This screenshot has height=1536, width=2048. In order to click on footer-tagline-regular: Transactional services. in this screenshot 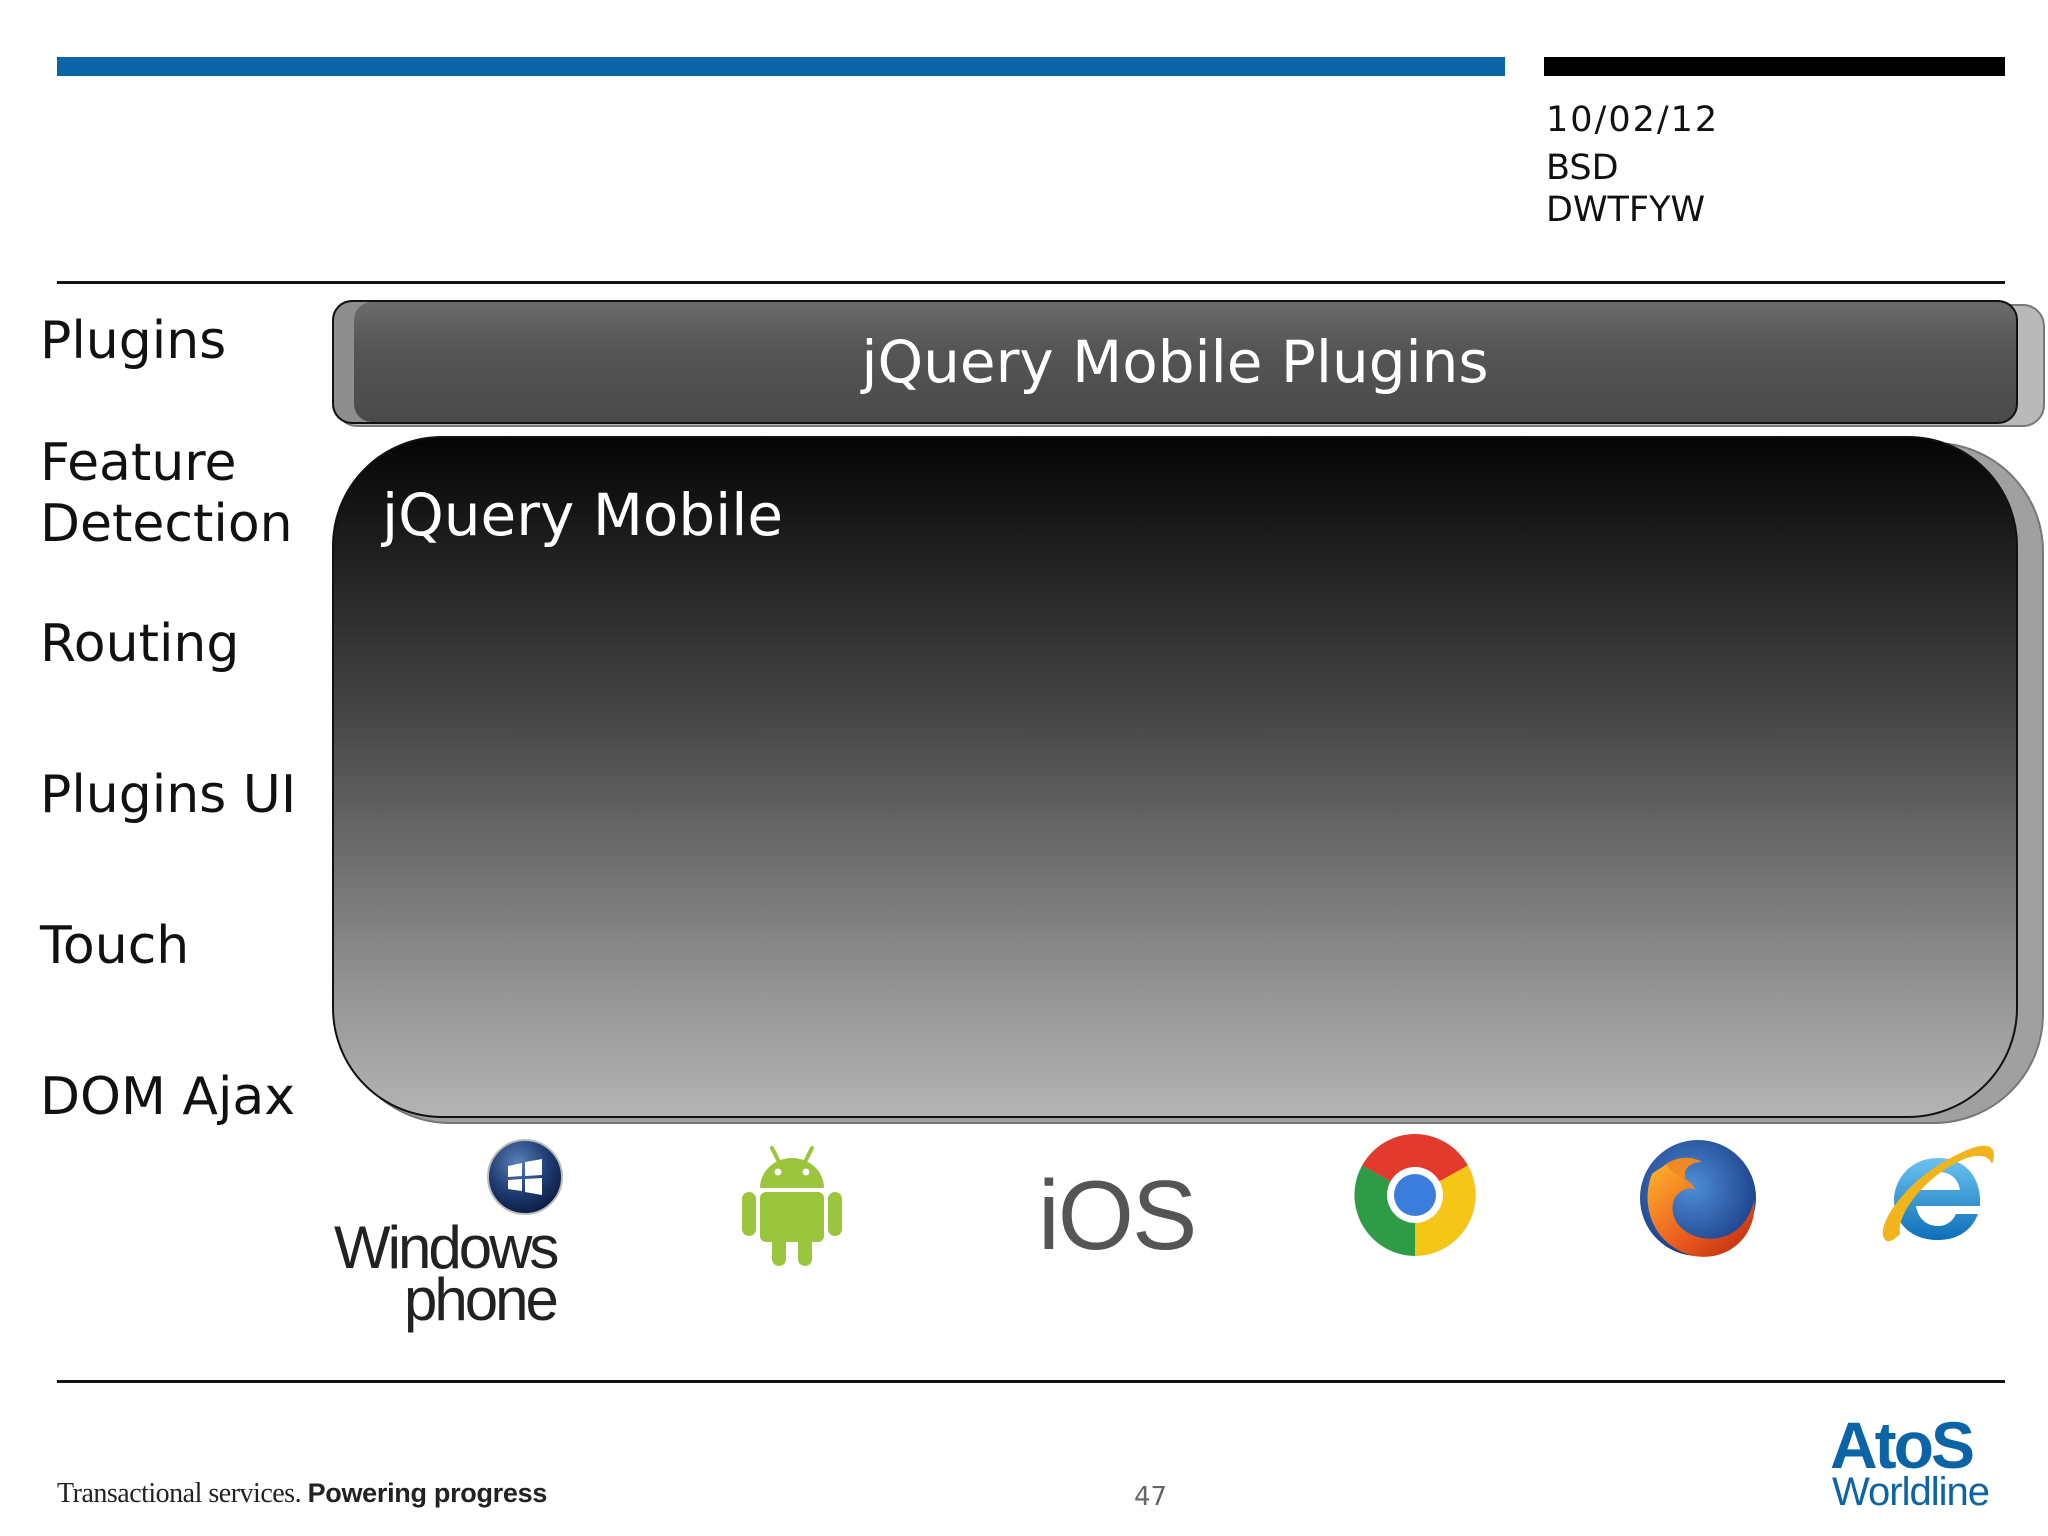, I will do `click(179, 1493)`.